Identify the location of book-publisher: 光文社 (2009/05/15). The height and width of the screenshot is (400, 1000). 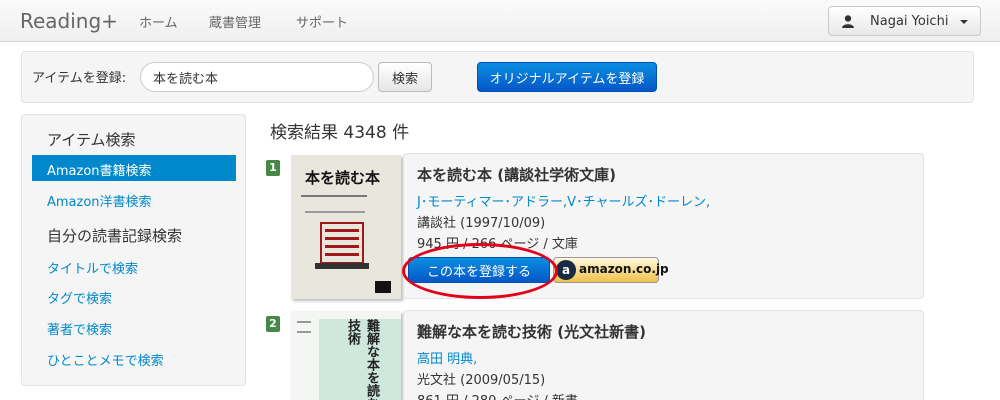
(481, 380).